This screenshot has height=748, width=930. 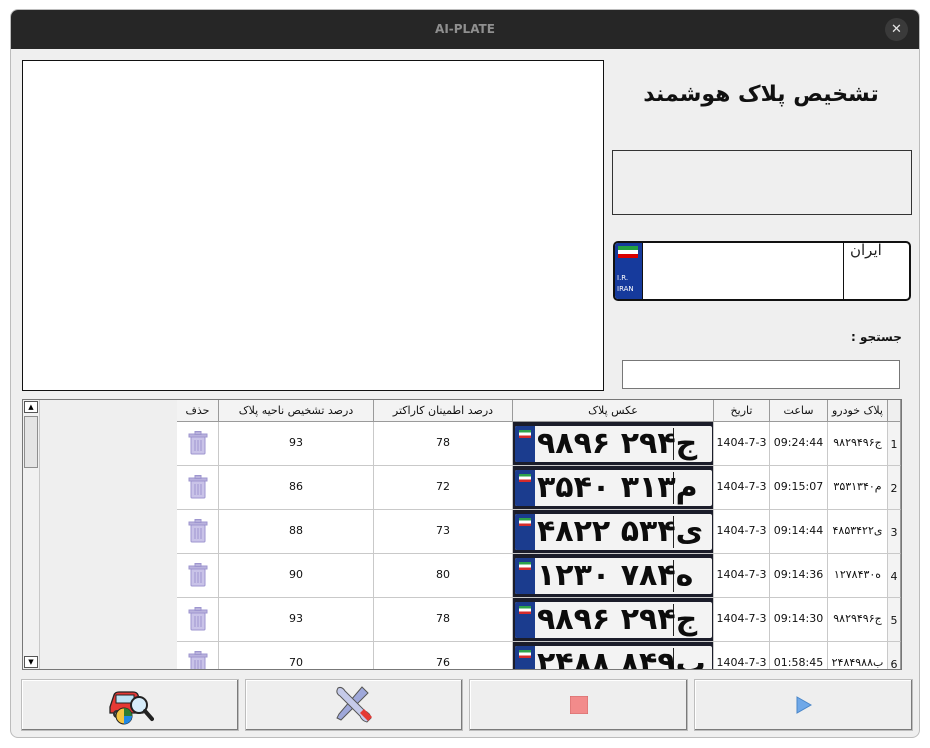 I want to click on cell-time: 09:15:07, so click(x=799, y=488).